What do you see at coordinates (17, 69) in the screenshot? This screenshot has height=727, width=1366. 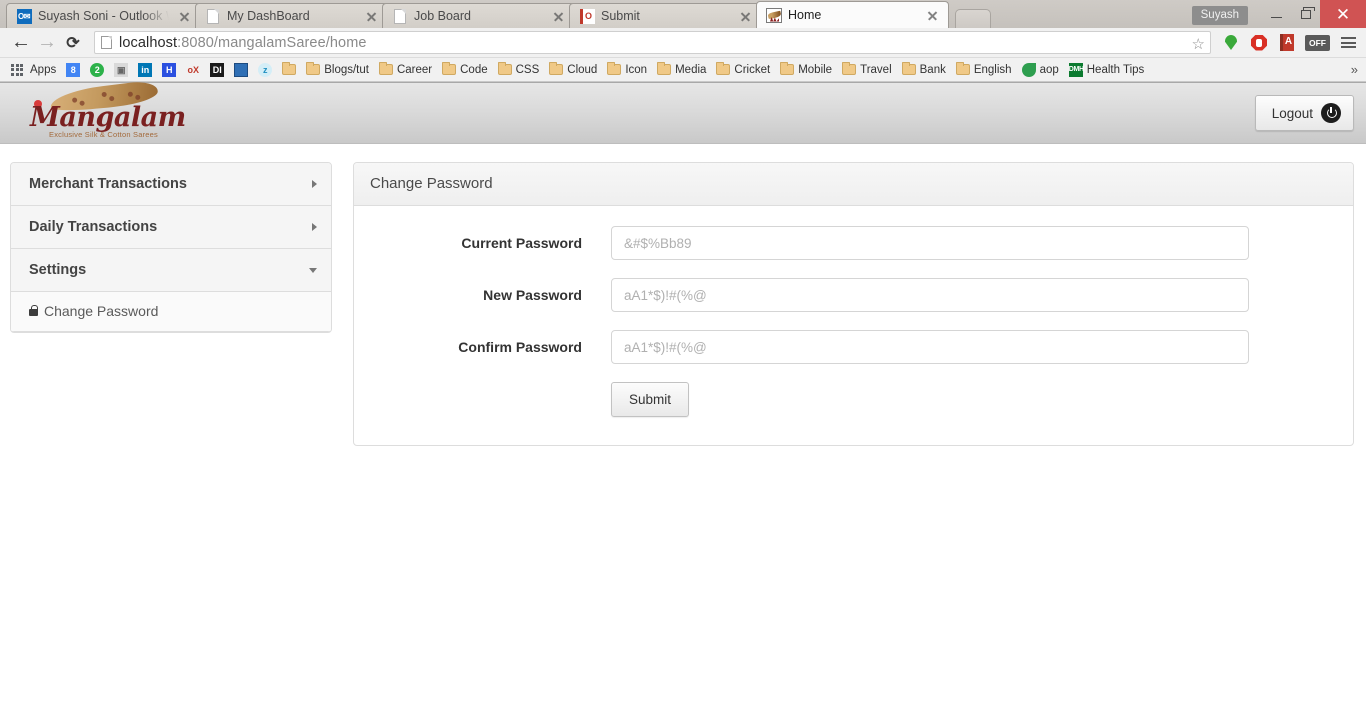 I see `apps-grid-icon` at bounding box center [17, 69].